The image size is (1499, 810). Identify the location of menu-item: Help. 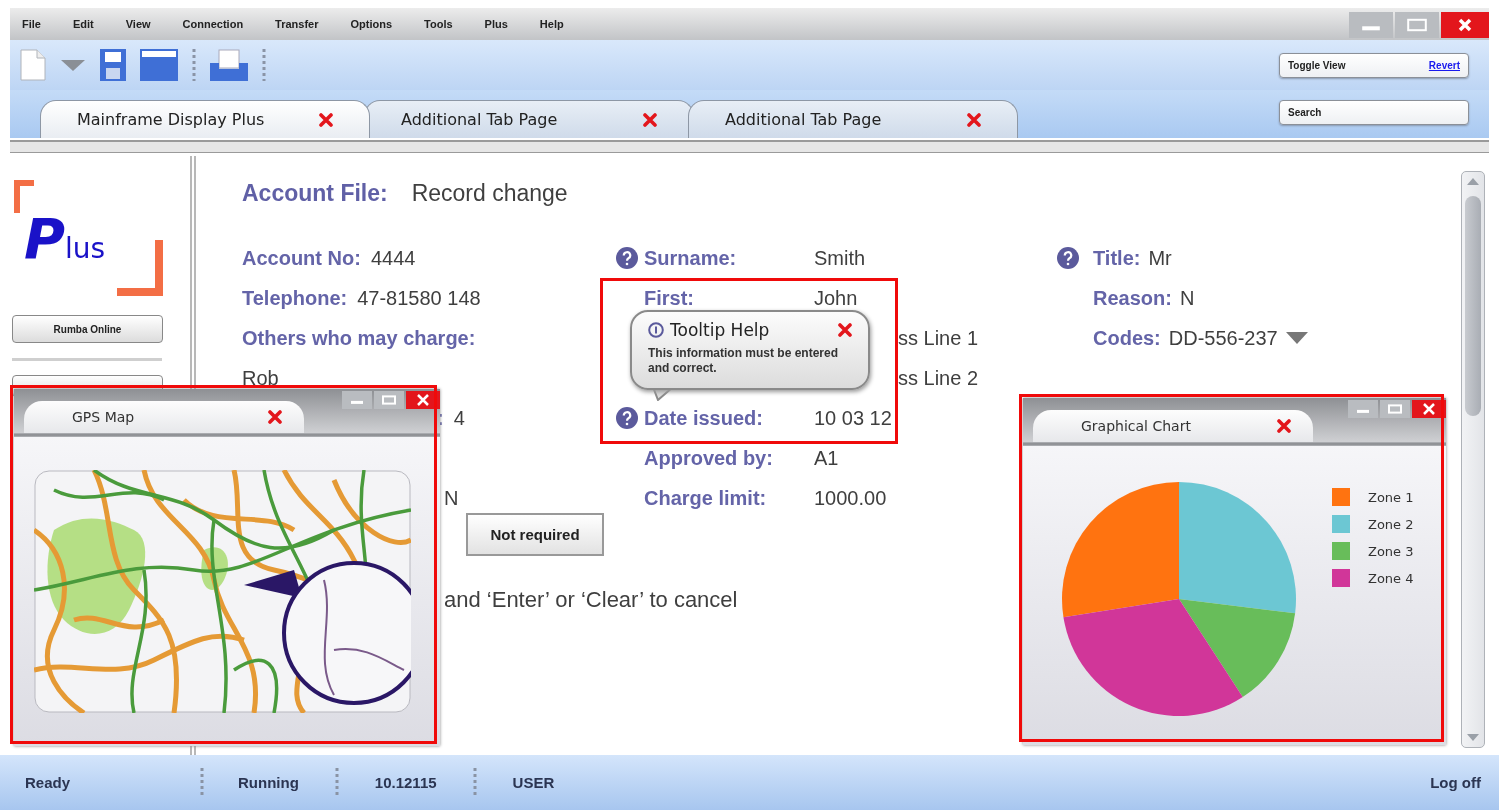
(551, 24).